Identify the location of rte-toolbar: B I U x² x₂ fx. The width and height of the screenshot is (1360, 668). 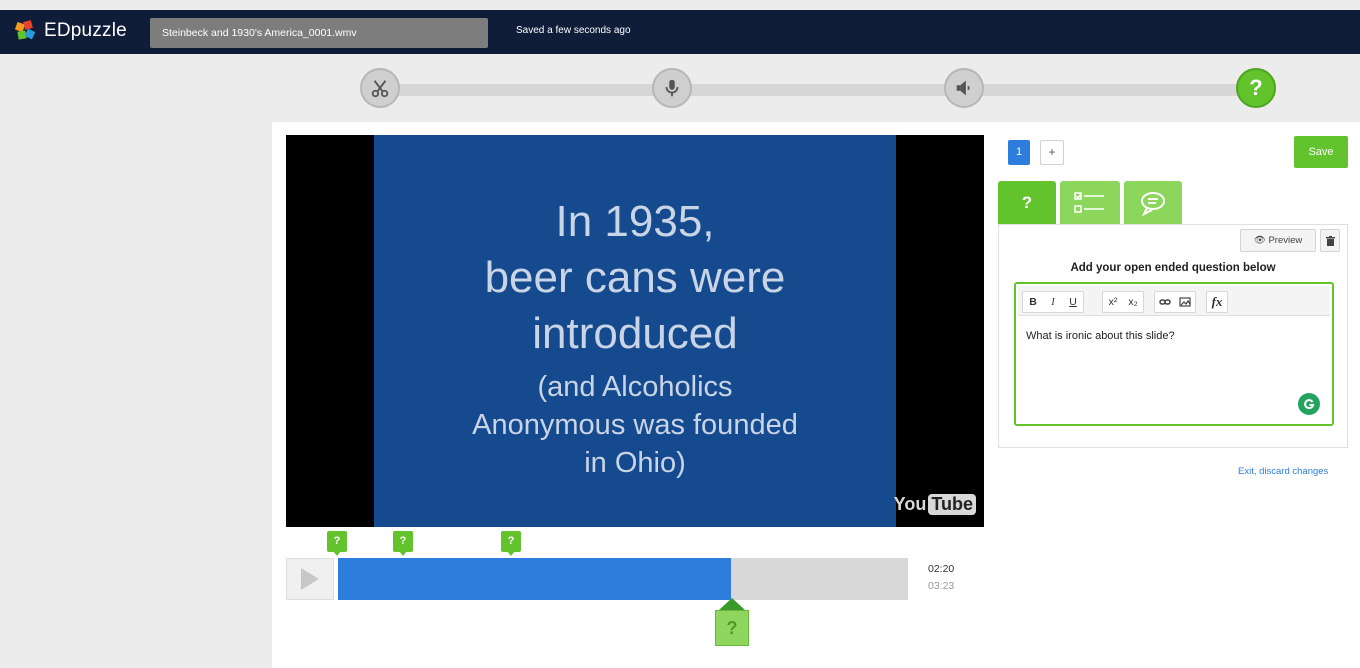
(1174, 301).